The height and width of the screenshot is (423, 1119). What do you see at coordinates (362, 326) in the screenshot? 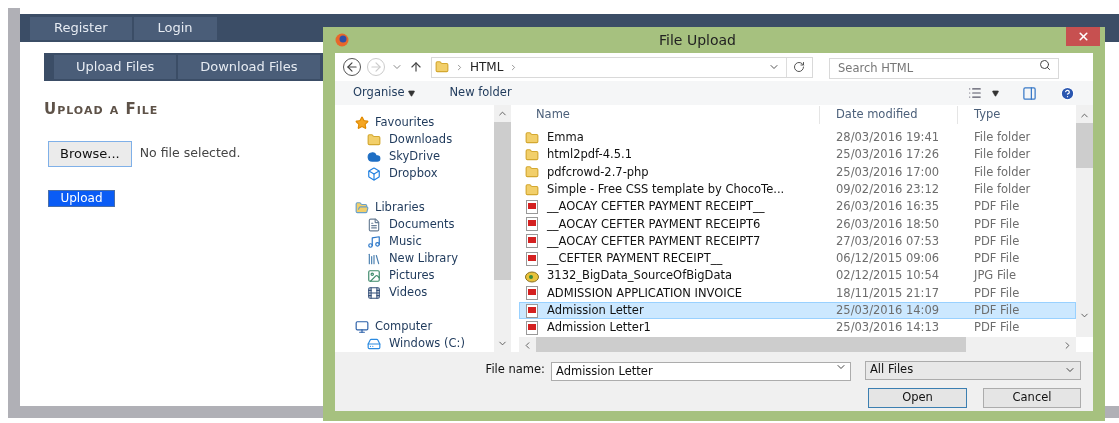
I see `monitor-icon` at bounding box center [362, 326].